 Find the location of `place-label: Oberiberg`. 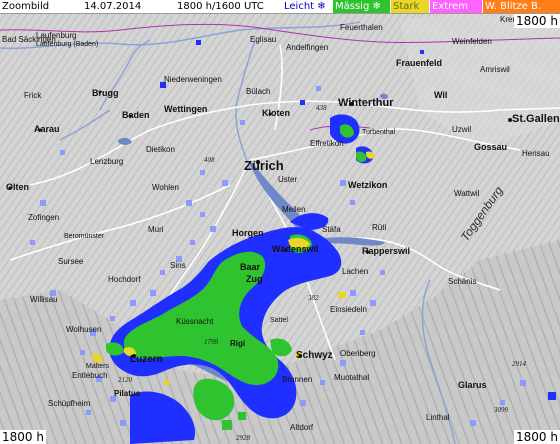

place-label: Oberiberg is located at coordinates (358, 353).